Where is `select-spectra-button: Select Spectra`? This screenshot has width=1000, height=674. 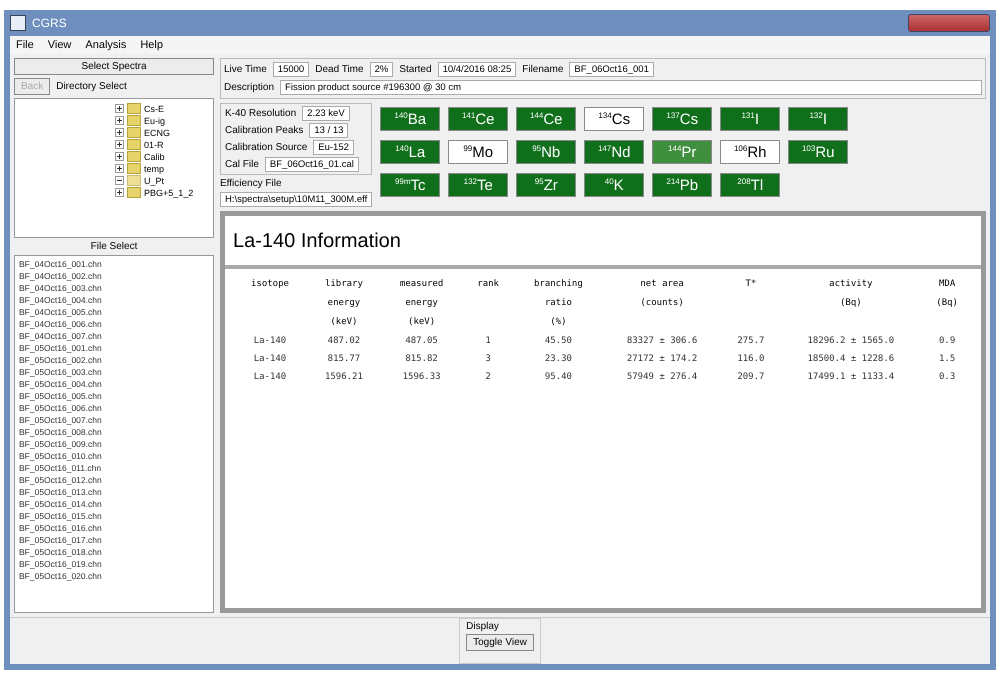
select-spectra-button: Select Spectra is located at coordinates (114, 66).